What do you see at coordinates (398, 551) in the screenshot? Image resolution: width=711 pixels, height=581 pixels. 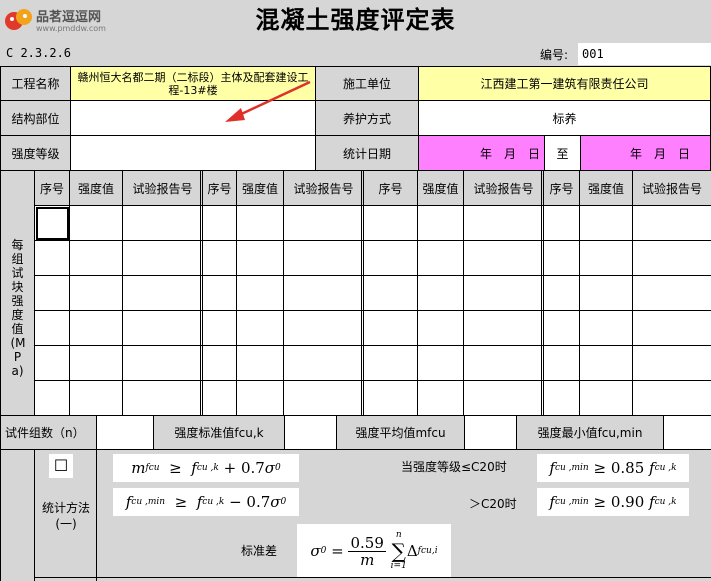 I see `sum-icon: ∑` at bounding box center [398, 551].